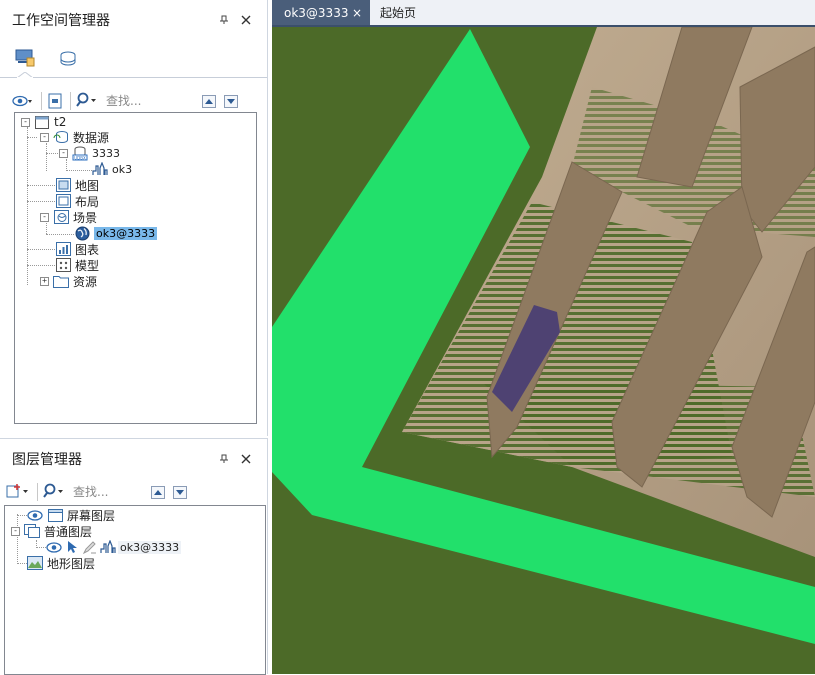 The width and height of the screenshot is (815, 675). I want to click on add-layer-icon, so click(18, 492).